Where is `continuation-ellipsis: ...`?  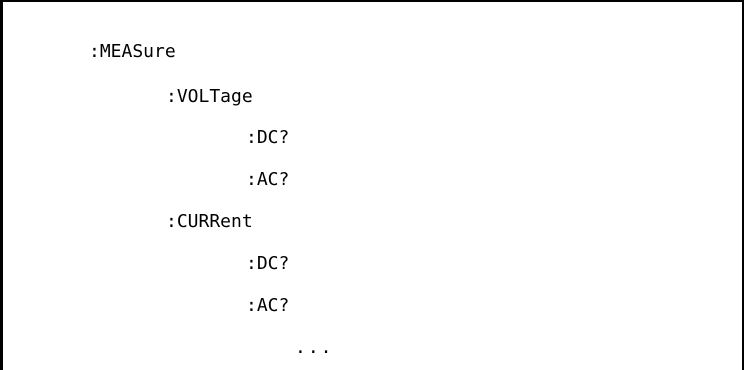 continuation-ellipsis: ... is located at coordinates (314, 347).